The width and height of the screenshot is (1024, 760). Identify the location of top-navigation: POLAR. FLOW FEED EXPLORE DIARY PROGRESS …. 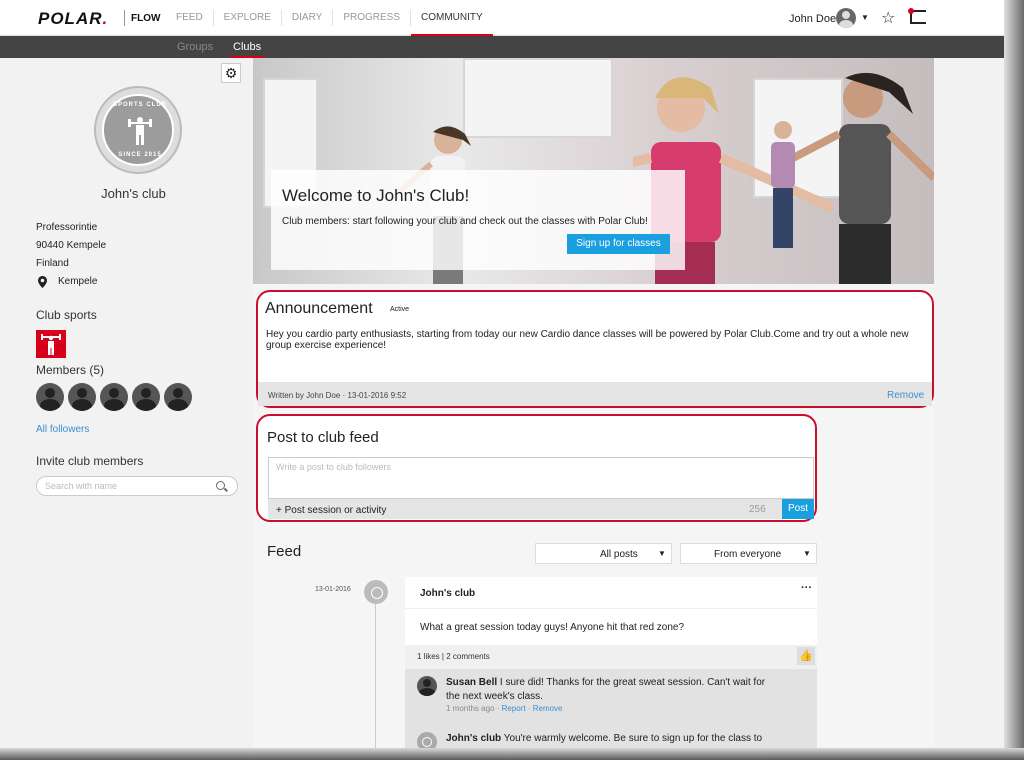
(512, 18).